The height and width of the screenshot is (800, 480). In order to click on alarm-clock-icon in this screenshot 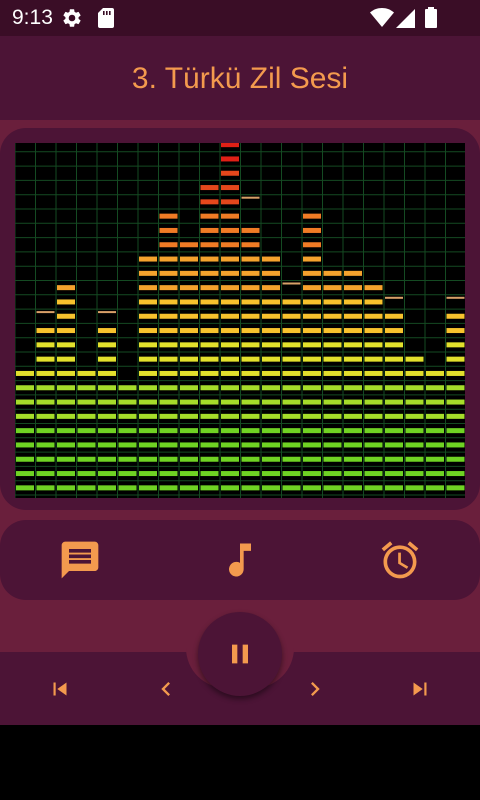, I will do `click(400, 560)`.